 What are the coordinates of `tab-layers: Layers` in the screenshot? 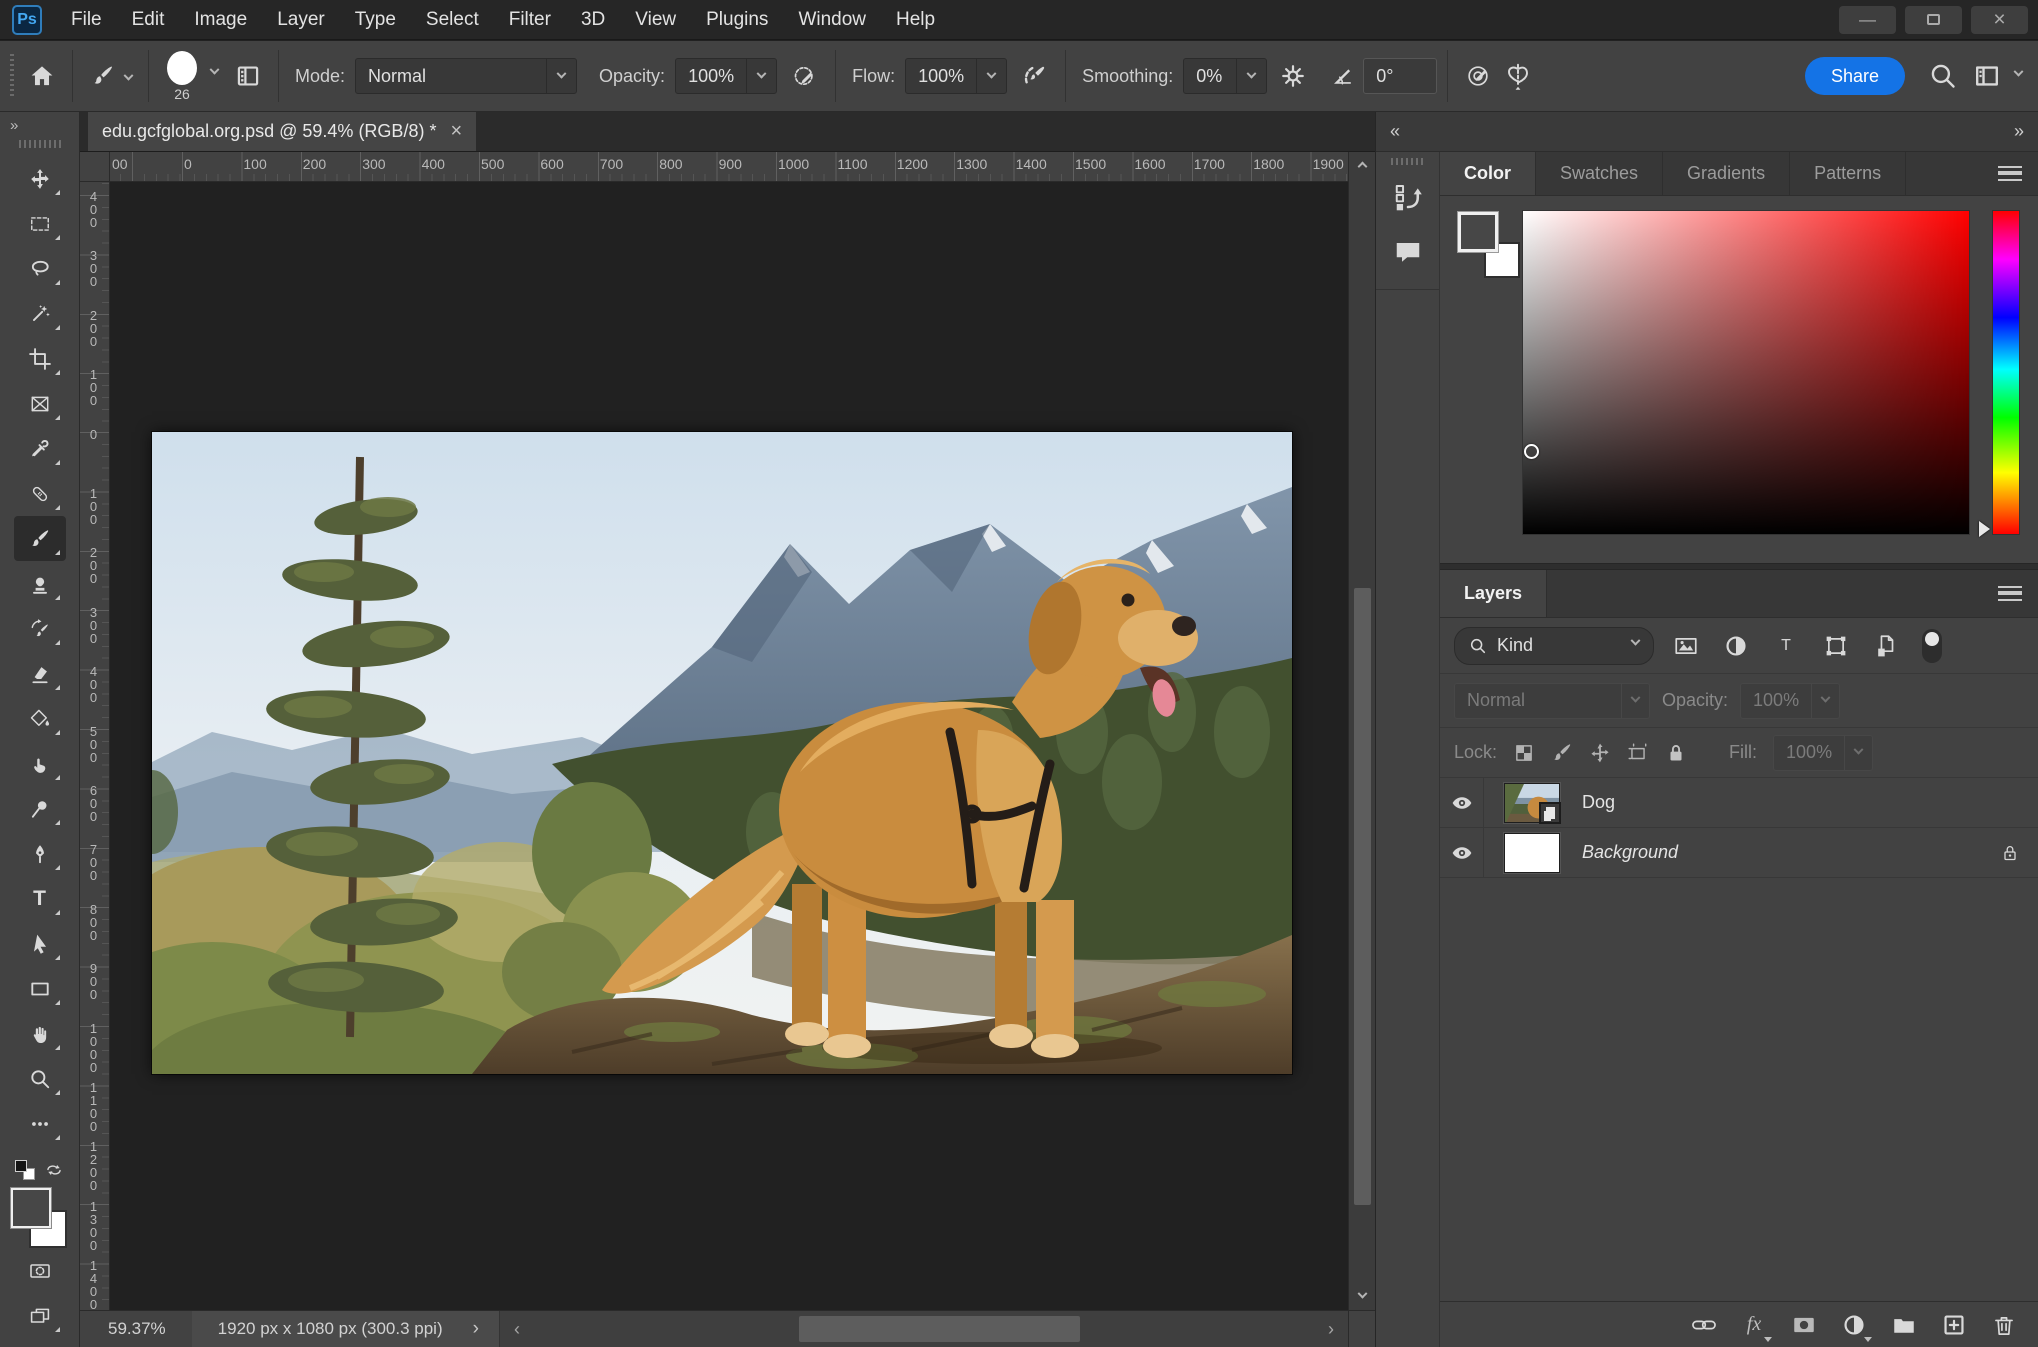 It's located at (1494, 593).